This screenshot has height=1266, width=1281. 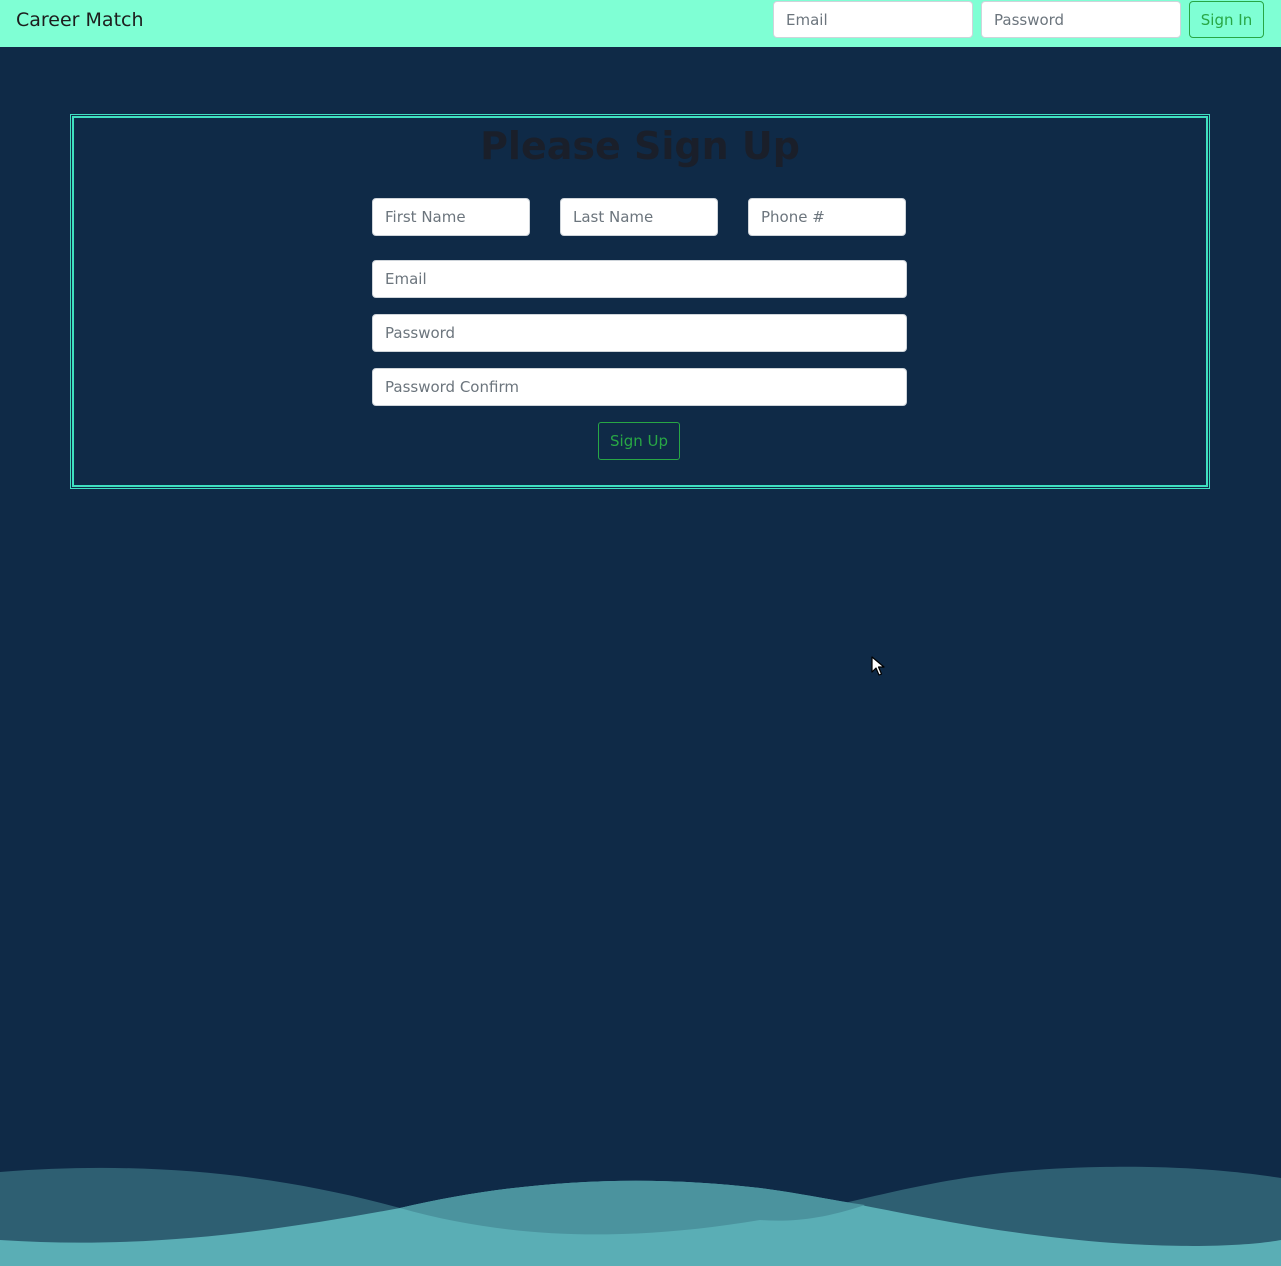 I want to click on phone-input, so click(x=827, y=217).